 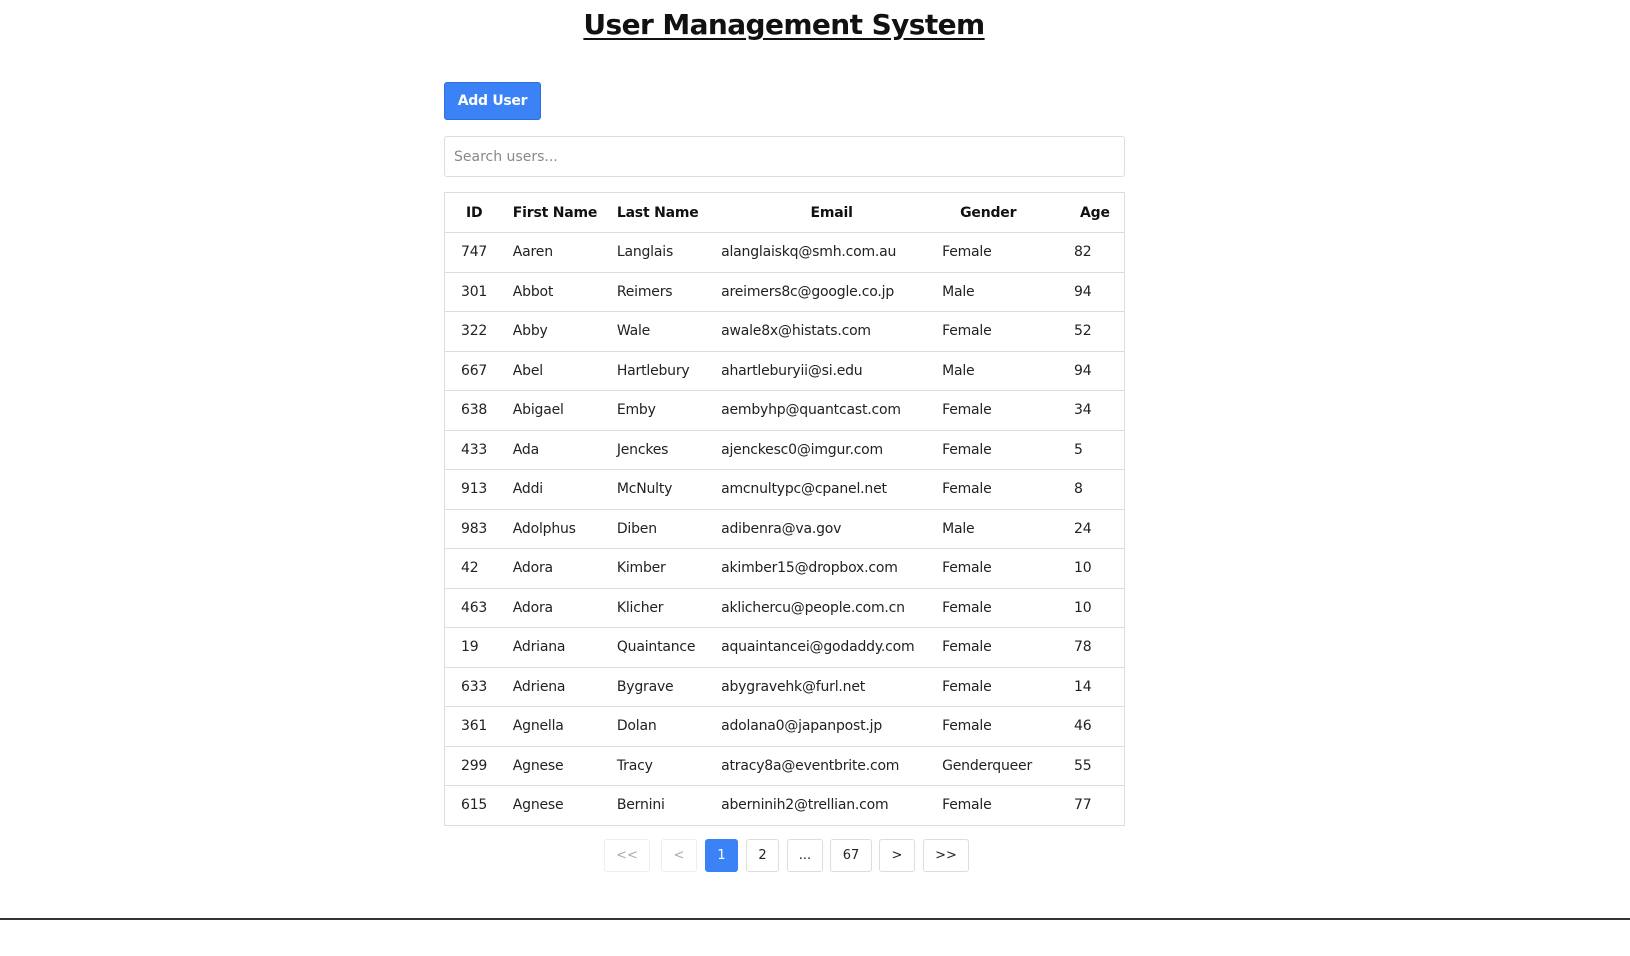 I want to click on cell-id: 19, so click(x=478, y=647).